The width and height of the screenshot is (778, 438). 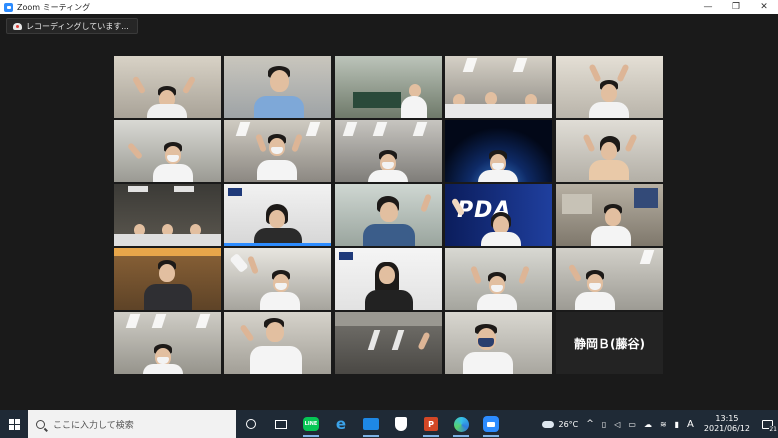 I want to click on microphone-icon: ▮, so click(x=677, y=424).